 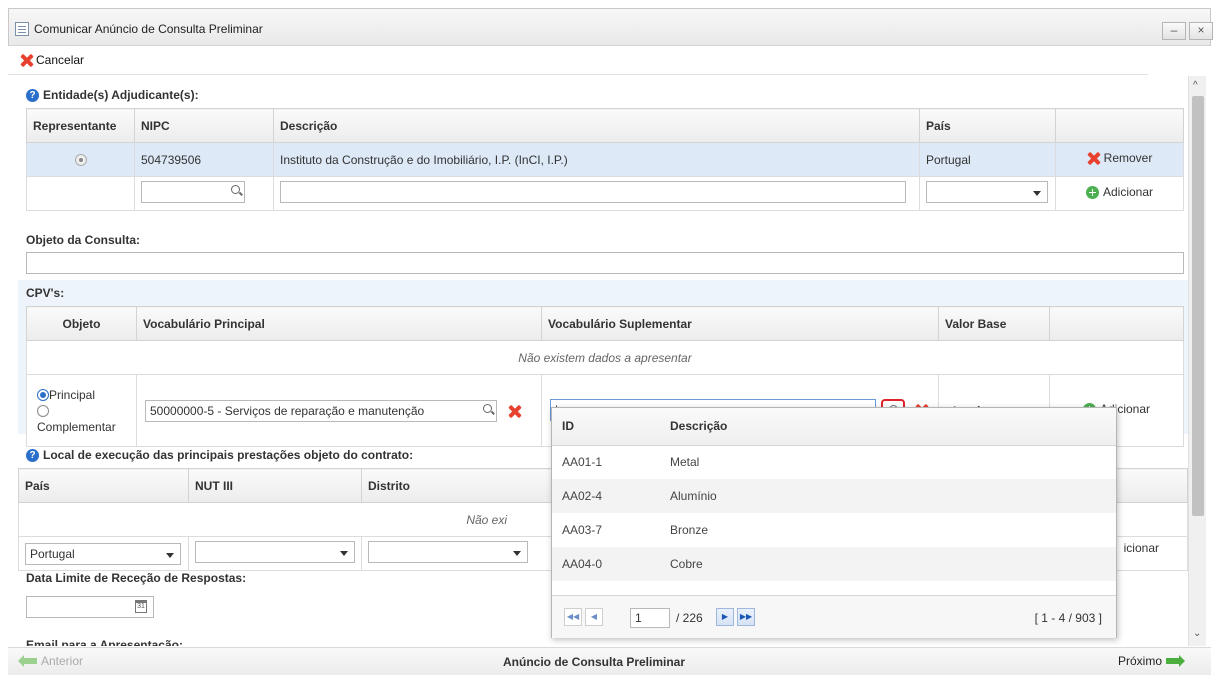 I want to click on scroll-down-icon: ⌄, so click(x=1197, y=633).